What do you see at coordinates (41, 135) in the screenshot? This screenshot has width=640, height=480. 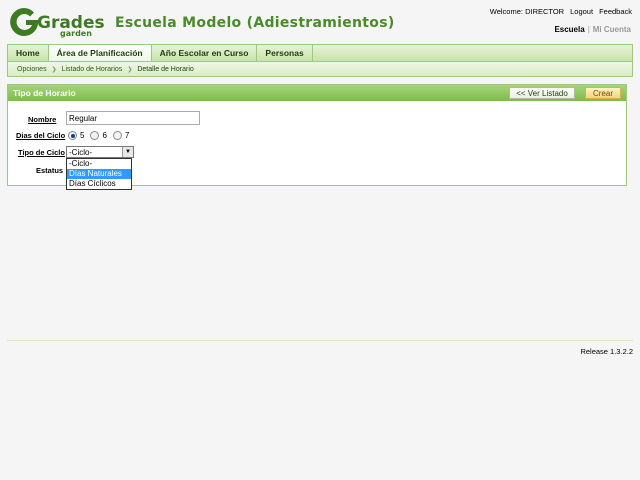 I see `cycle-days-label: Dias del Ciclo` at bounding box center [41, 135].